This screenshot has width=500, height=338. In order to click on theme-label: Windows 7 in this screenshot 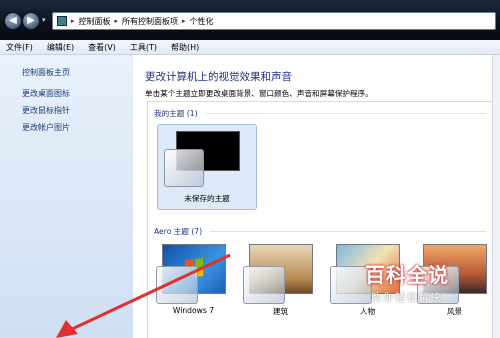, I will do `click(193, 310)`.